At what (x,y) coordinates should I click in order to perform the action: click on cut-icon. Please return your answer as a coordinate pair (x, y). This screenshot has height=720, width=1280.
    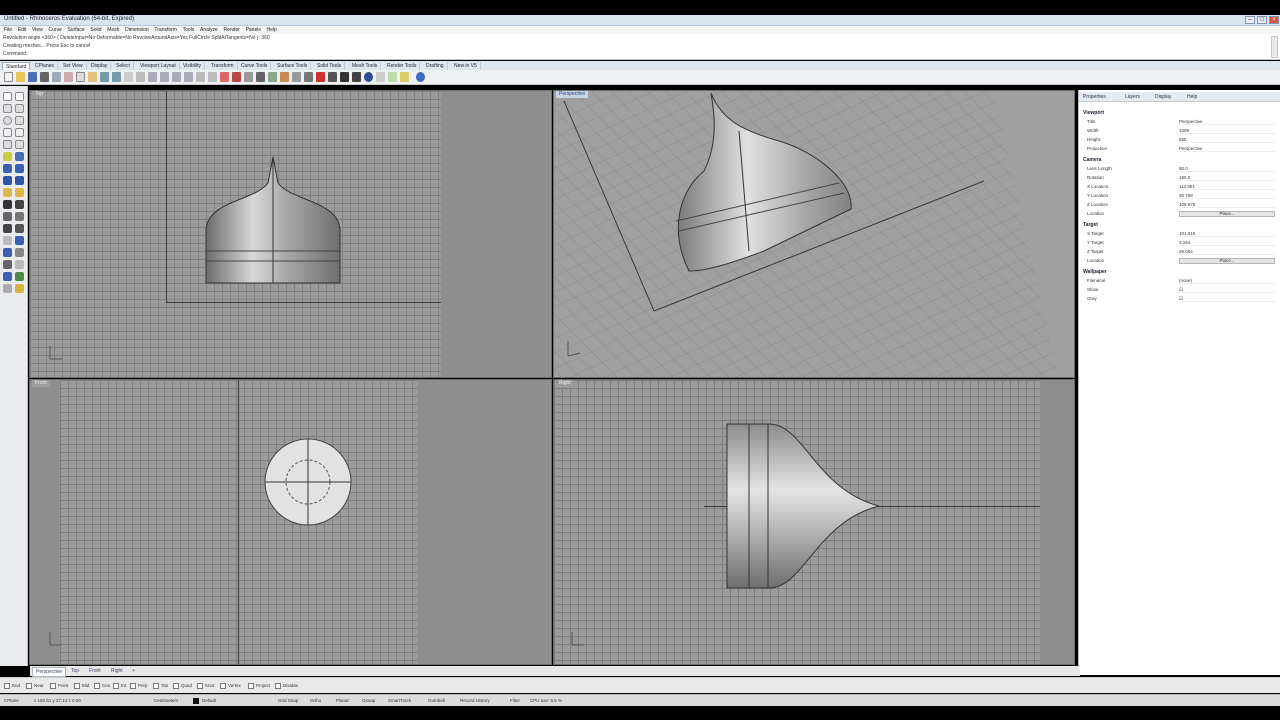
    Looking at the image, I should click on (68, 77).